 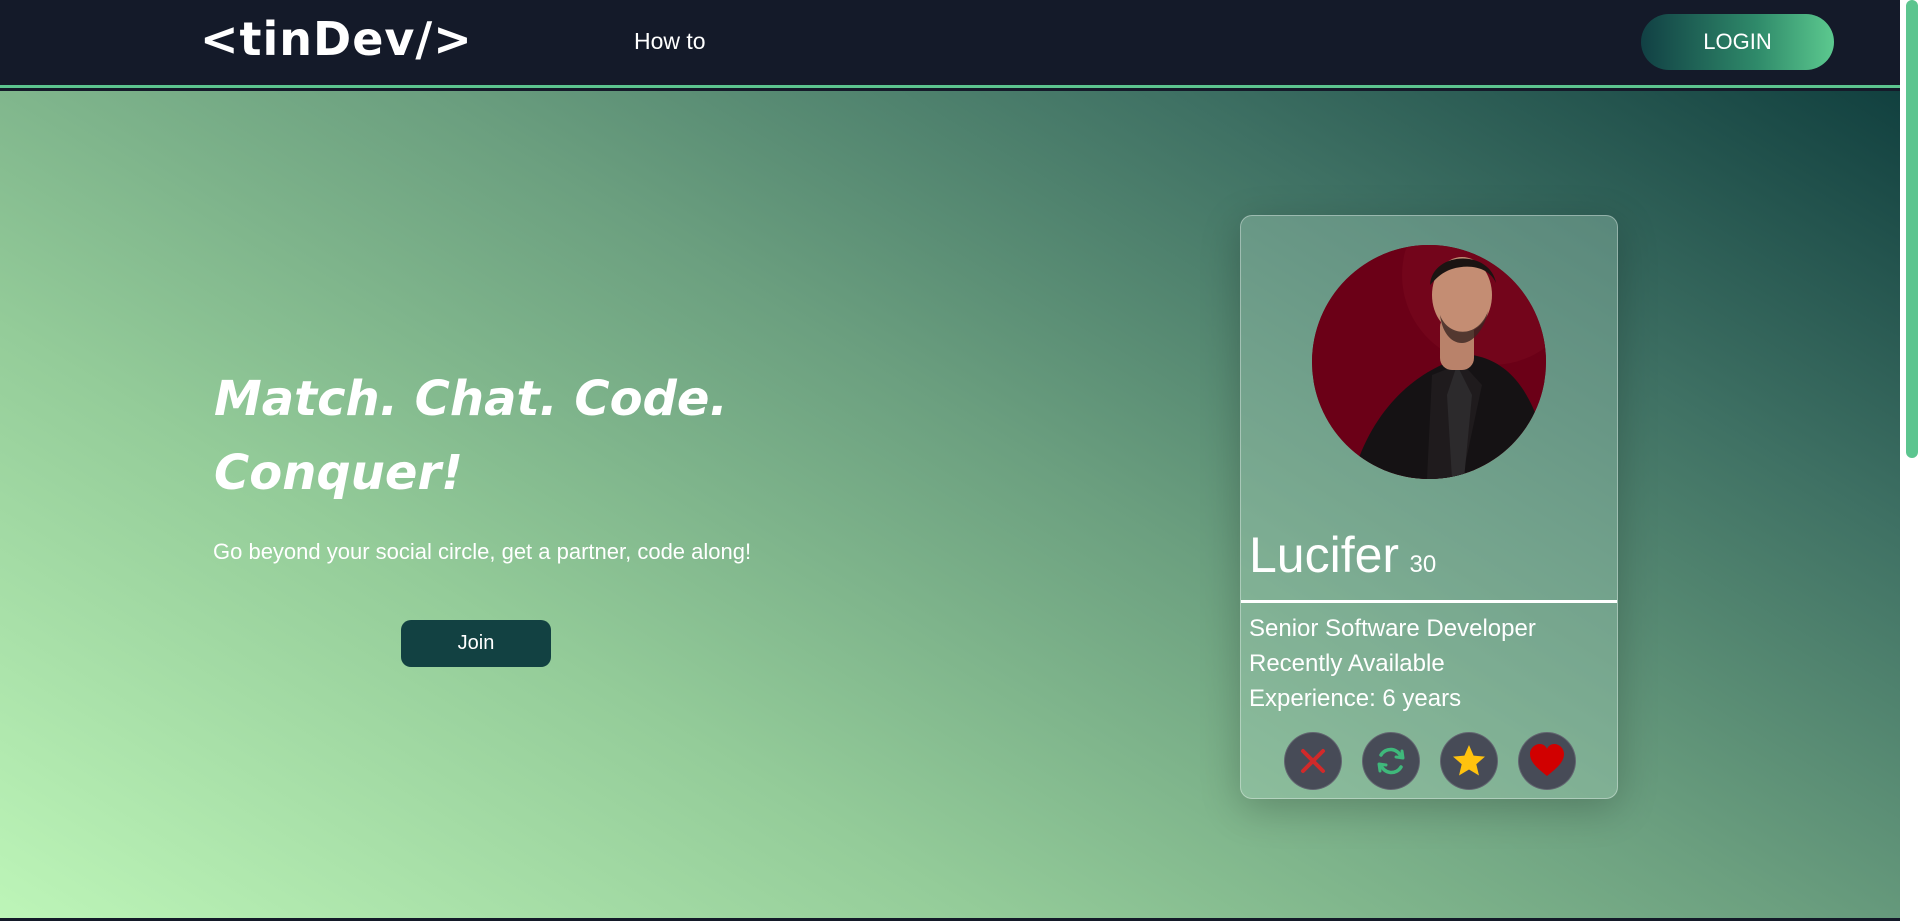 I want to click on profile-name-row: Lucifer 30, so click(x=1342, y=555).